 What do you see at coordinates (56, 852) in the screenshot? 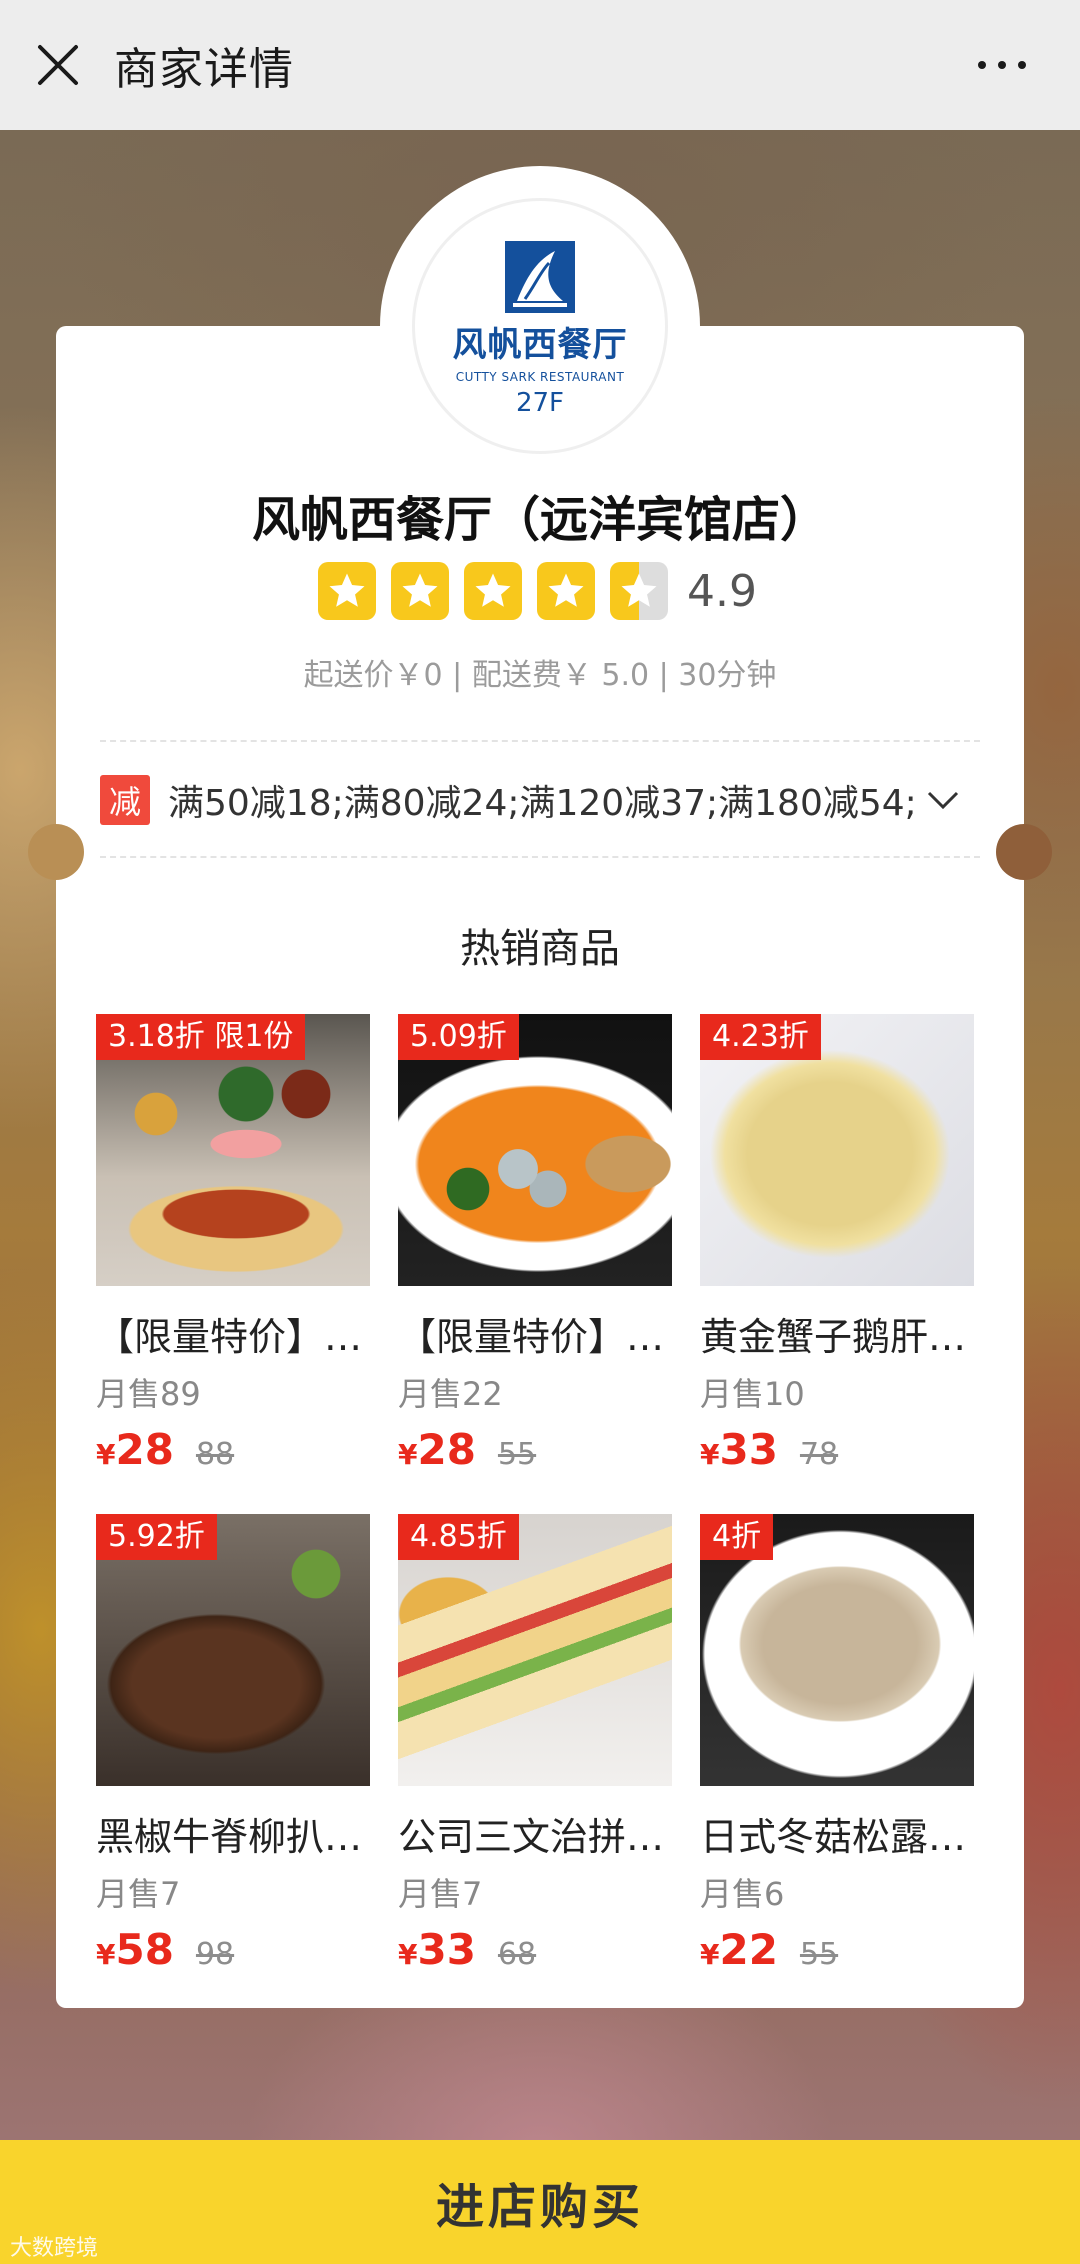
I see `card-notch-left` at bounding box center [56, 852].